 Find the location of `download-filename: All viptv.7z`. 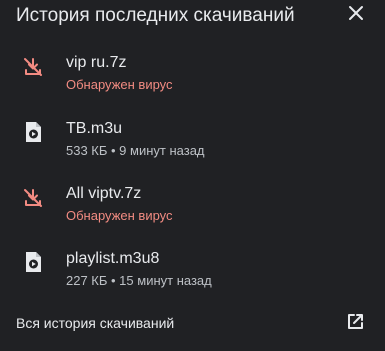

download-filename: All viptv.7z is located at coordinates (104, 193).